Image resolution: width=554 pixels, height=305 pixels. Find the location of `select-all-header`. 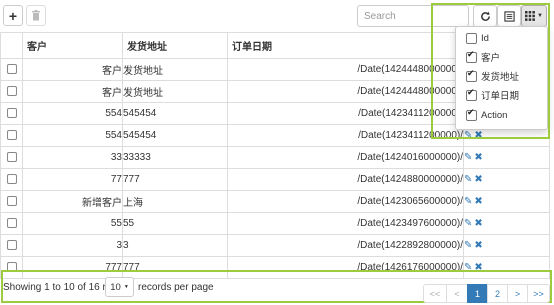

select-all-header is located at coordinates (11, 45).